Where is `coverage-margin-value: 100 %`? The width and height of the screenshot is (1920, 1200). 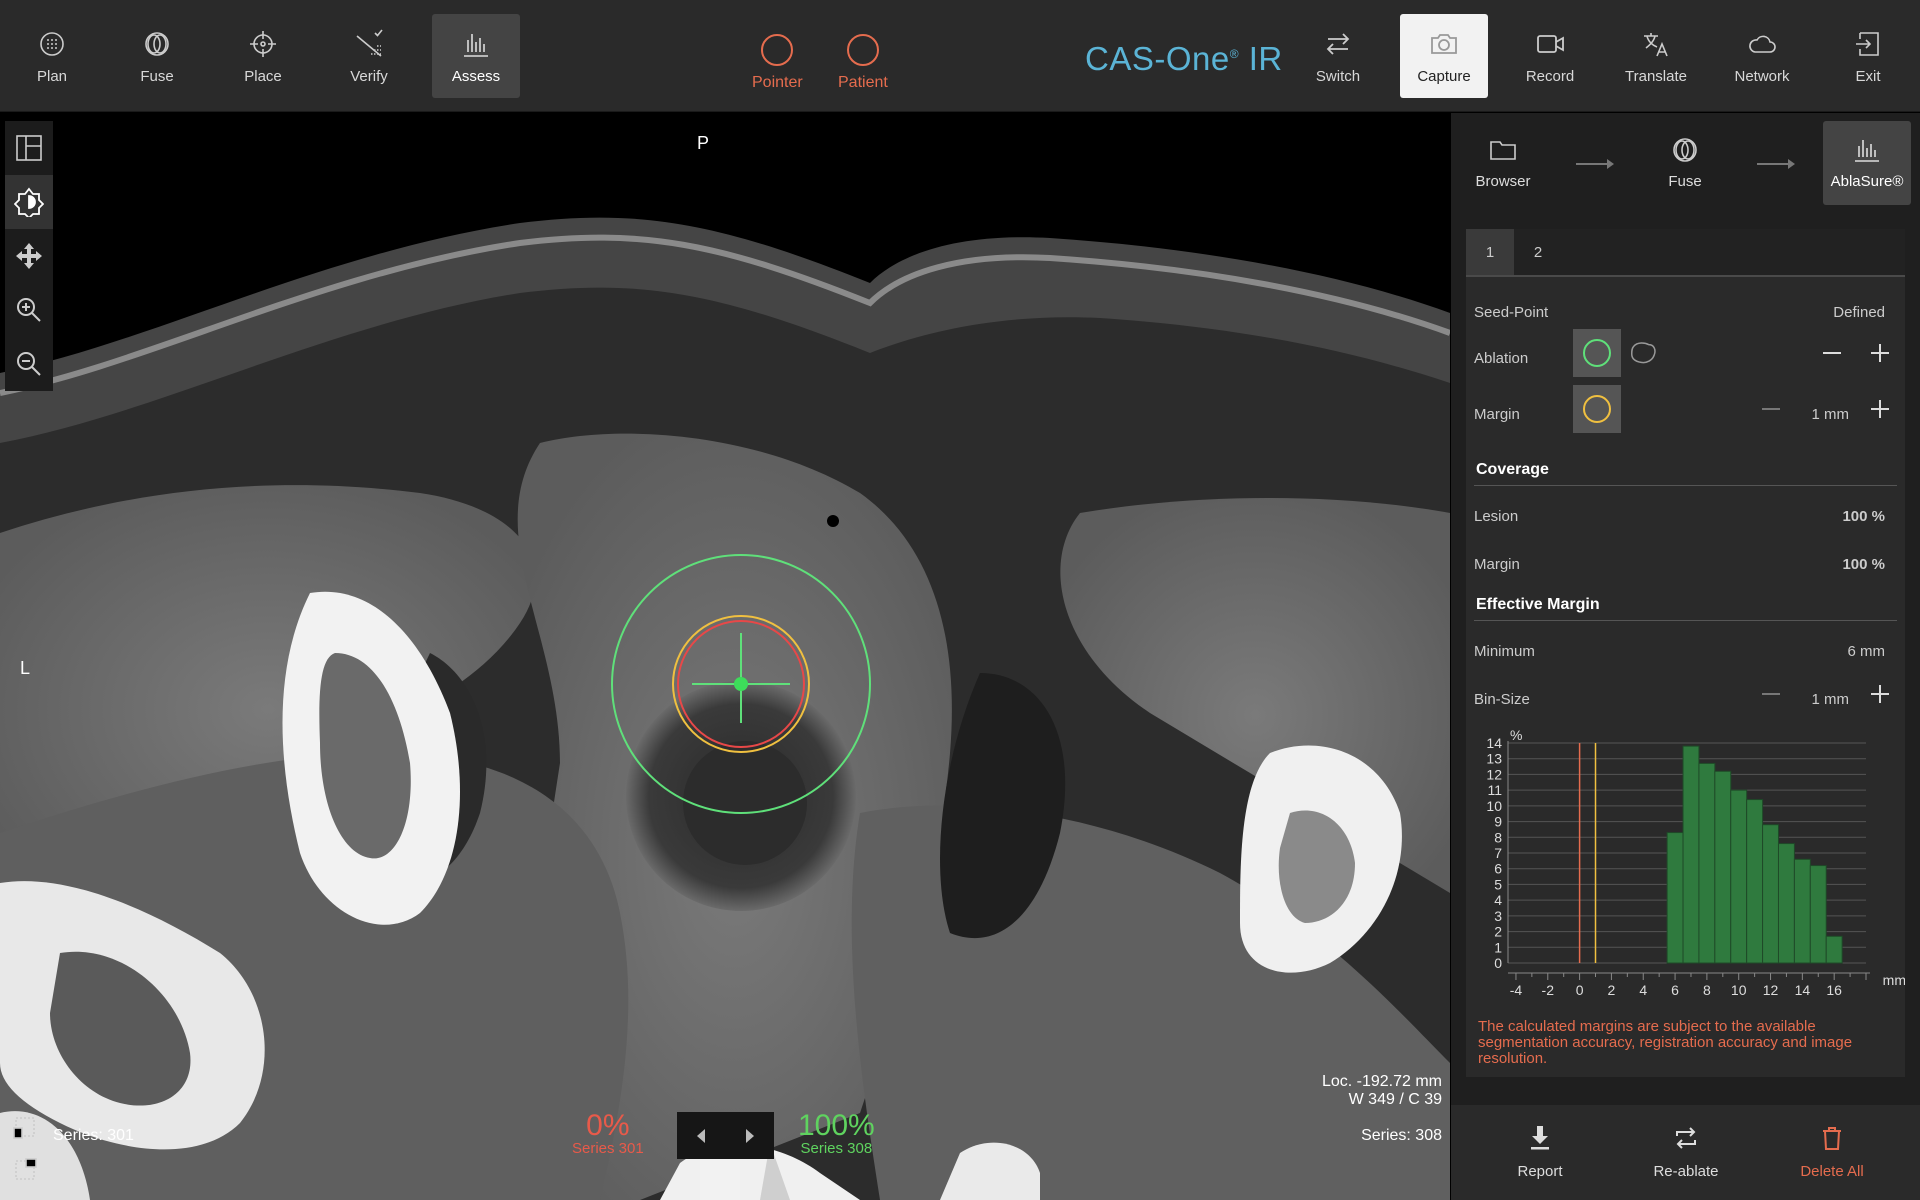
coverage-margin-value: 100 % is located at coordinates (1863, 564).